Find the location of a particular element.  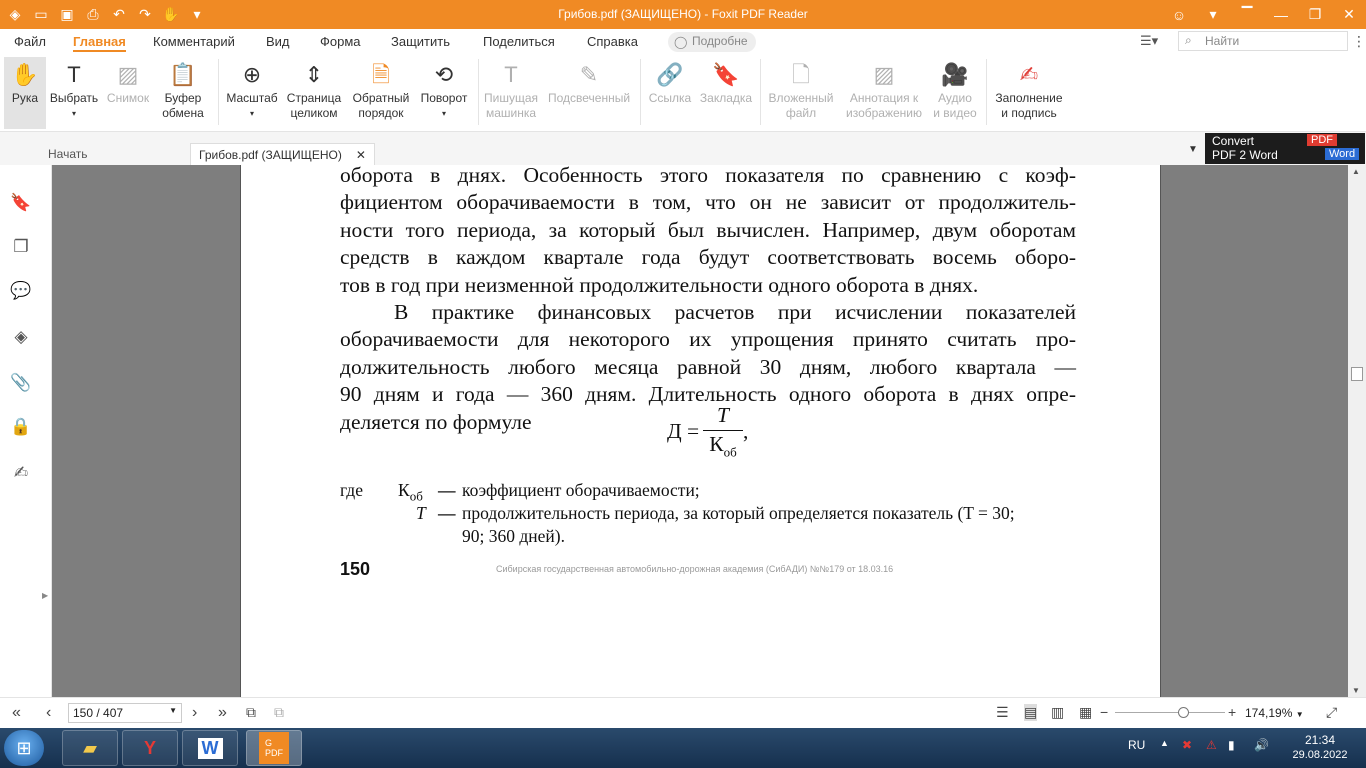

highlight-label: Подсвеченный is located at coordinates (589, 98).